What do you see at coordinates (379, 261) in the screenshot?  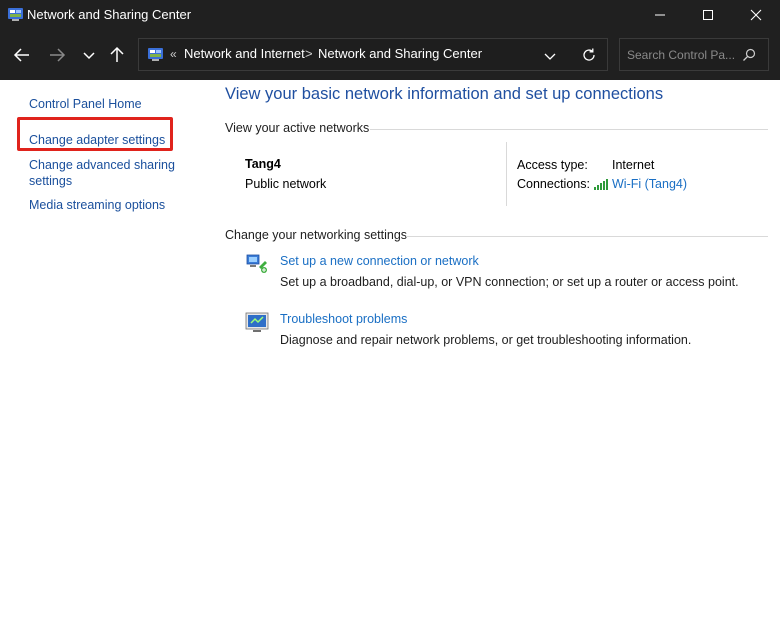 I see `setup-new-connection-link: Set up a new connection or network` at bounding box center [379, 261].